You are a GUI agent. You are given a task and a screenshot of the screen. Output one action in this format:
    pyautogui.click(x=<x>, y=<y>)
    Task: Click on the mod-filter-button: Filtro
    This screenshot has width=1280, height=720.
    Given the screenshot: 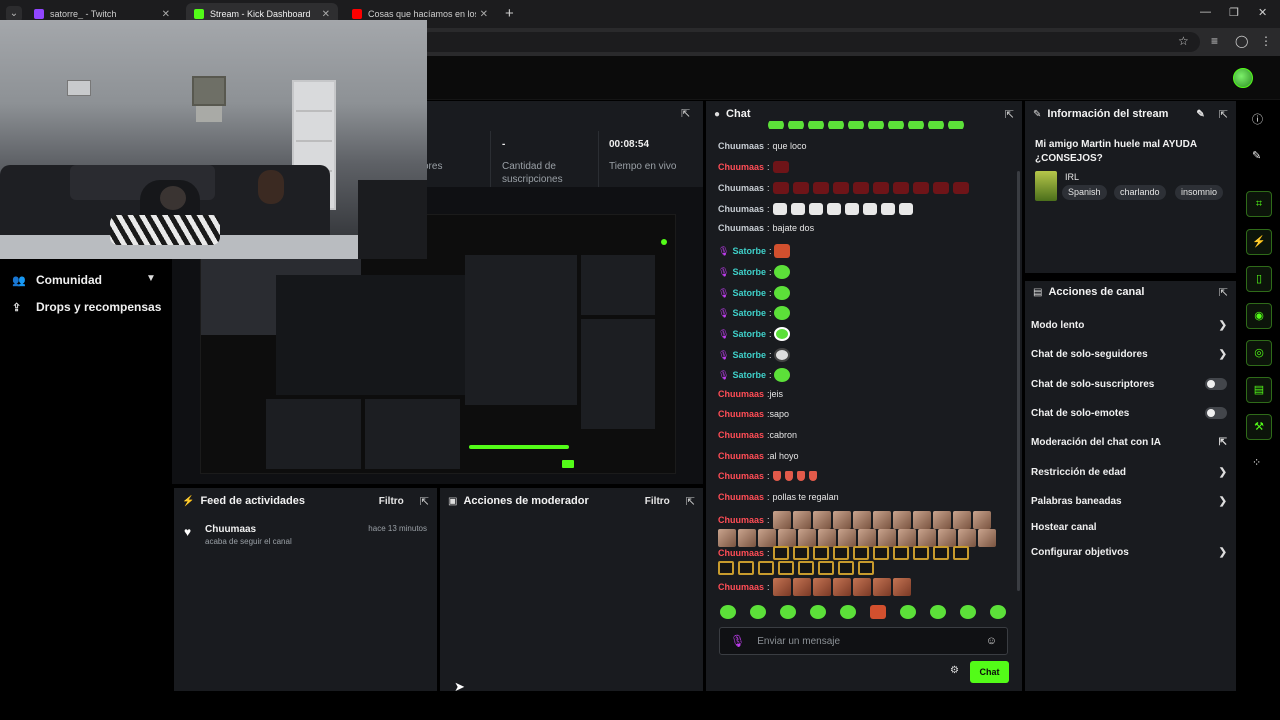 What is the action you would take?
    pyautogui.click(x=657, y=501)
    